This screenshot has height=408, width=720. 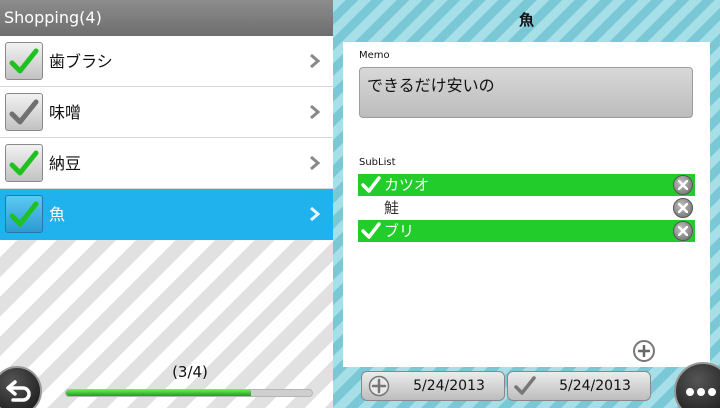 I want to click on created-date: 5/24/2013, so click(x=449, y=386).